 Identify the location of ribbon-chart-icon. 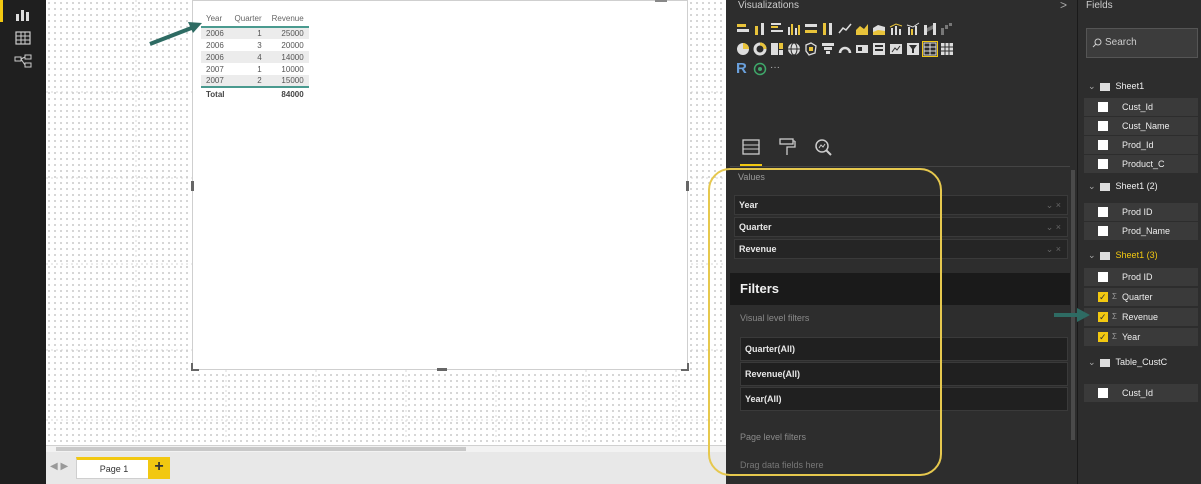
(930, 29).